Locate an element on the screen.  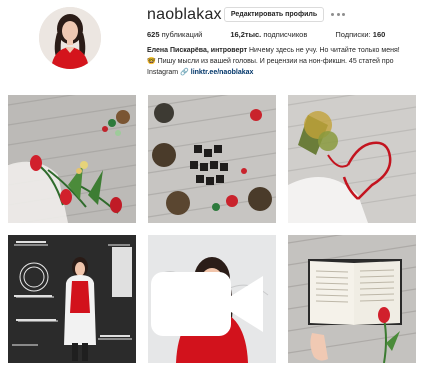
post-smiling-woman is located at coordinates (212, 299).